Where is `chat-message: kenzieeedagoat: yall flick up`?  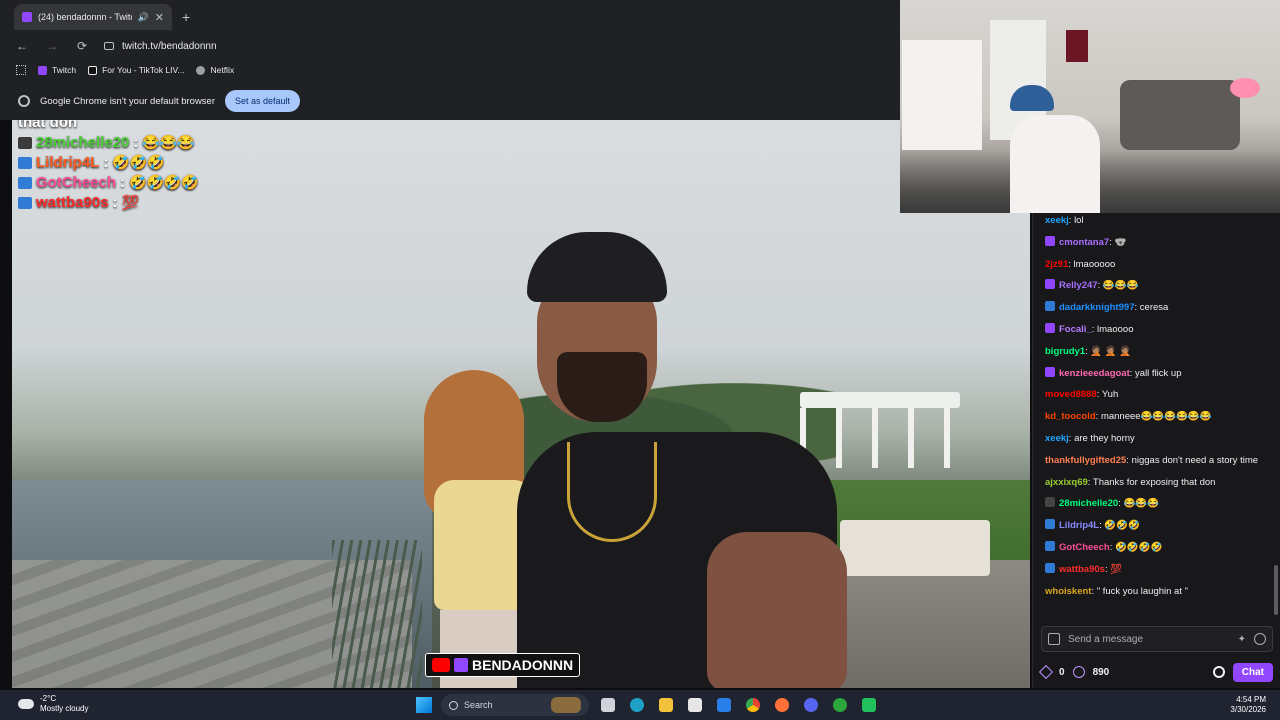
chat-message: kenzieeedagoat: yall flick up is located at coordinates (1160, 374).